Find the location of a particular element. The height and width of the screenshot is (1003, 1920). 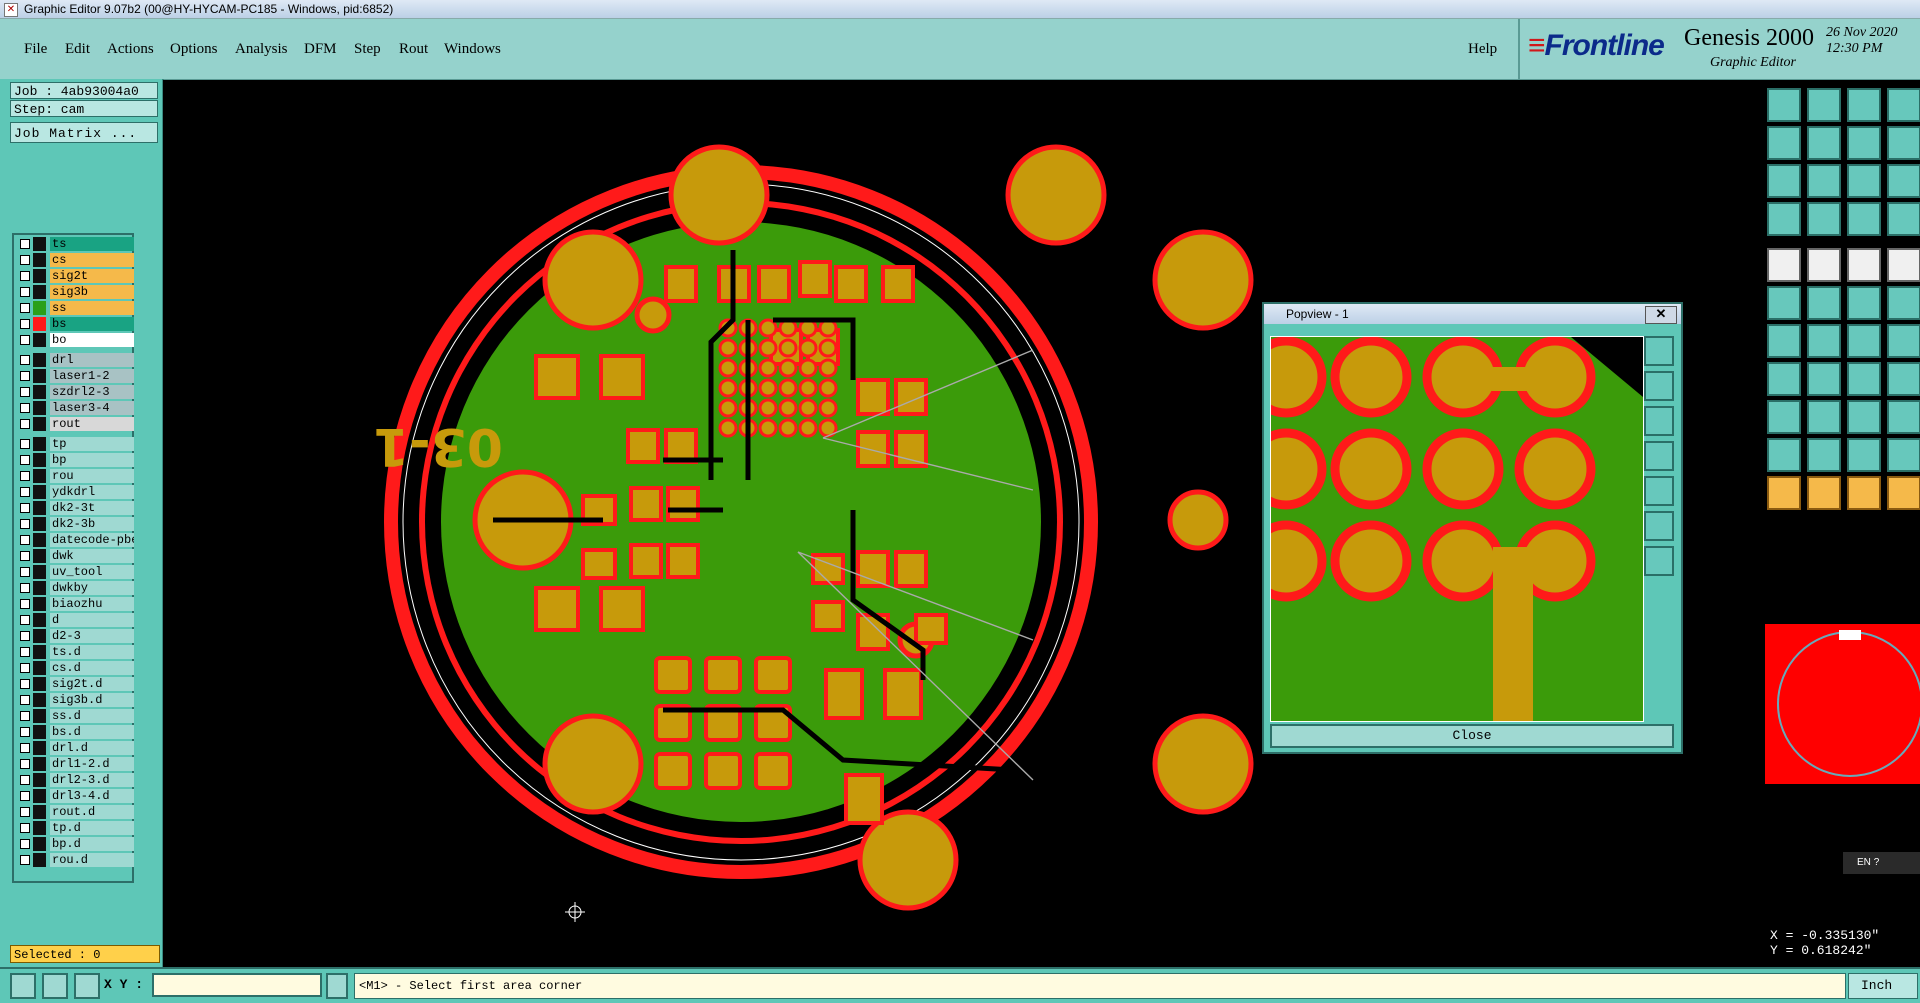

layer-name: drl1-2.d is located at coordinates (92, 764).